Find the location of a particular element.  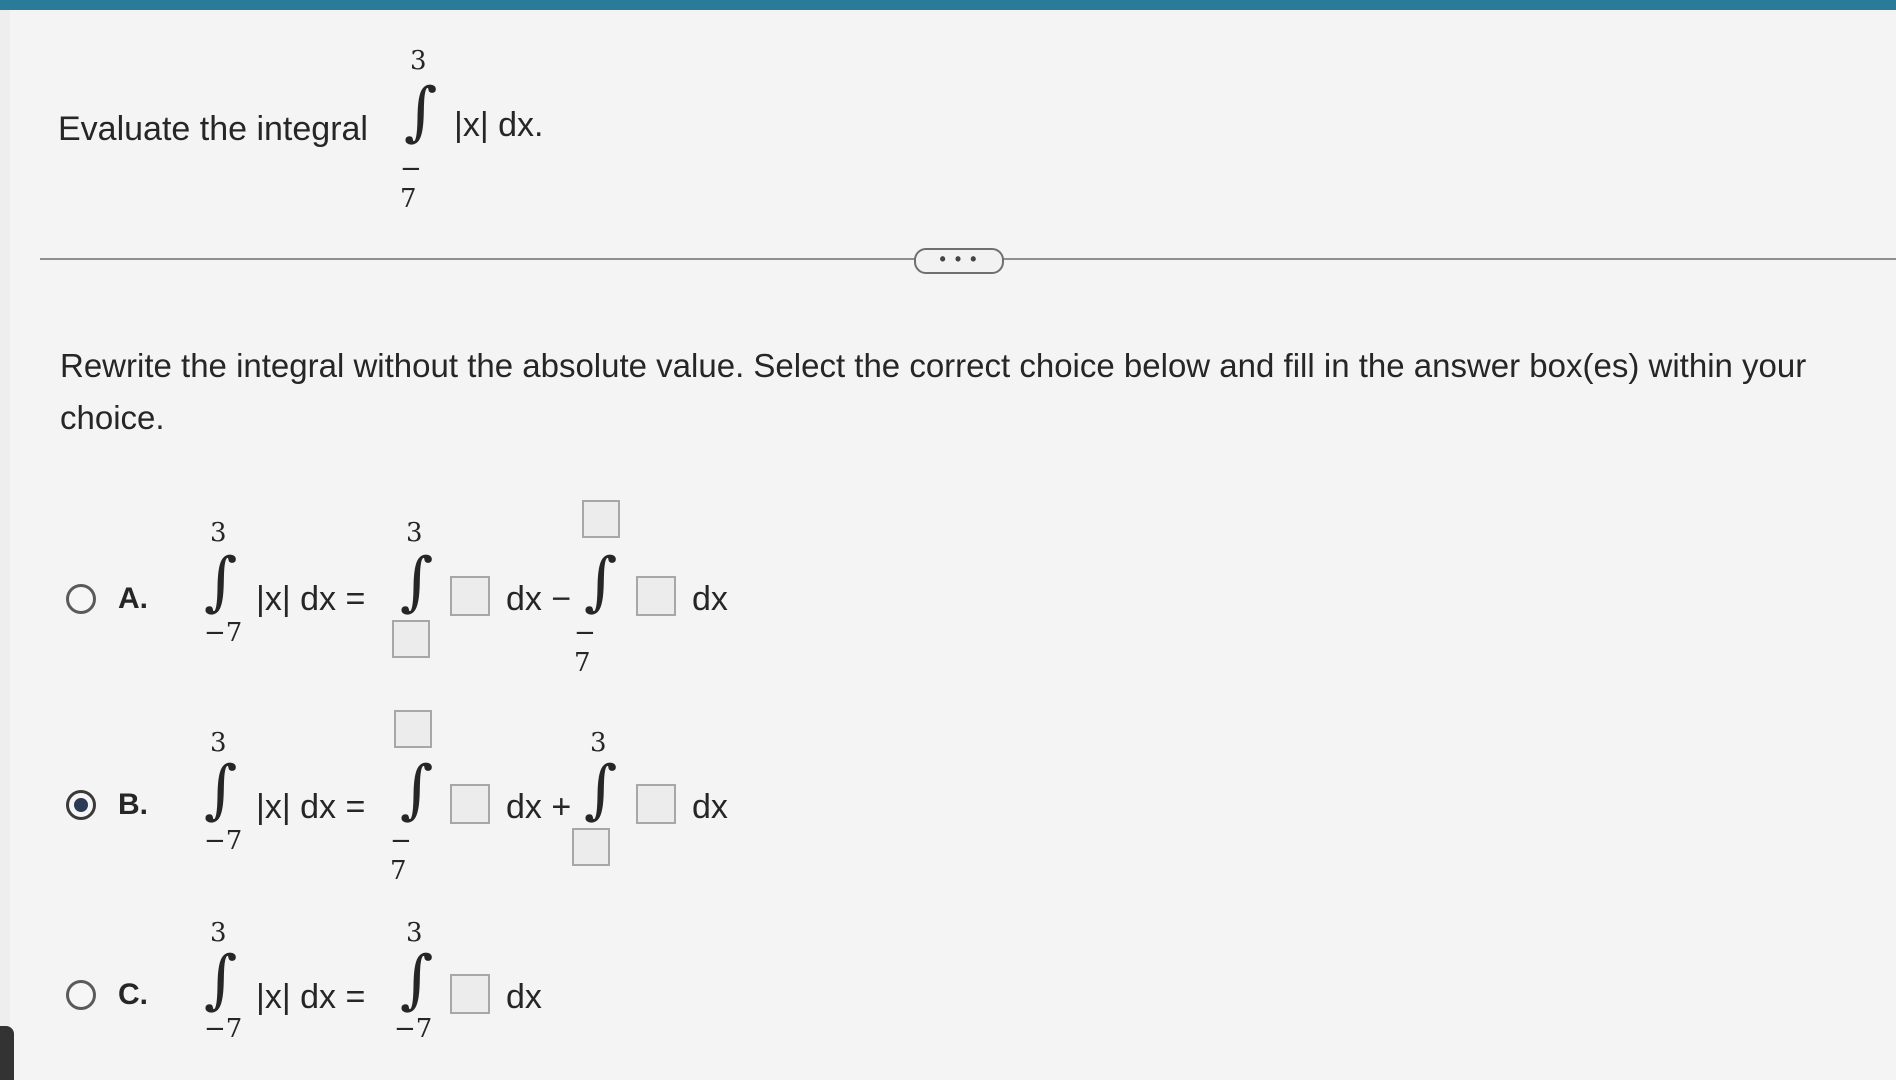

choice-b-letter: B. is located at coordinates (133, 804).